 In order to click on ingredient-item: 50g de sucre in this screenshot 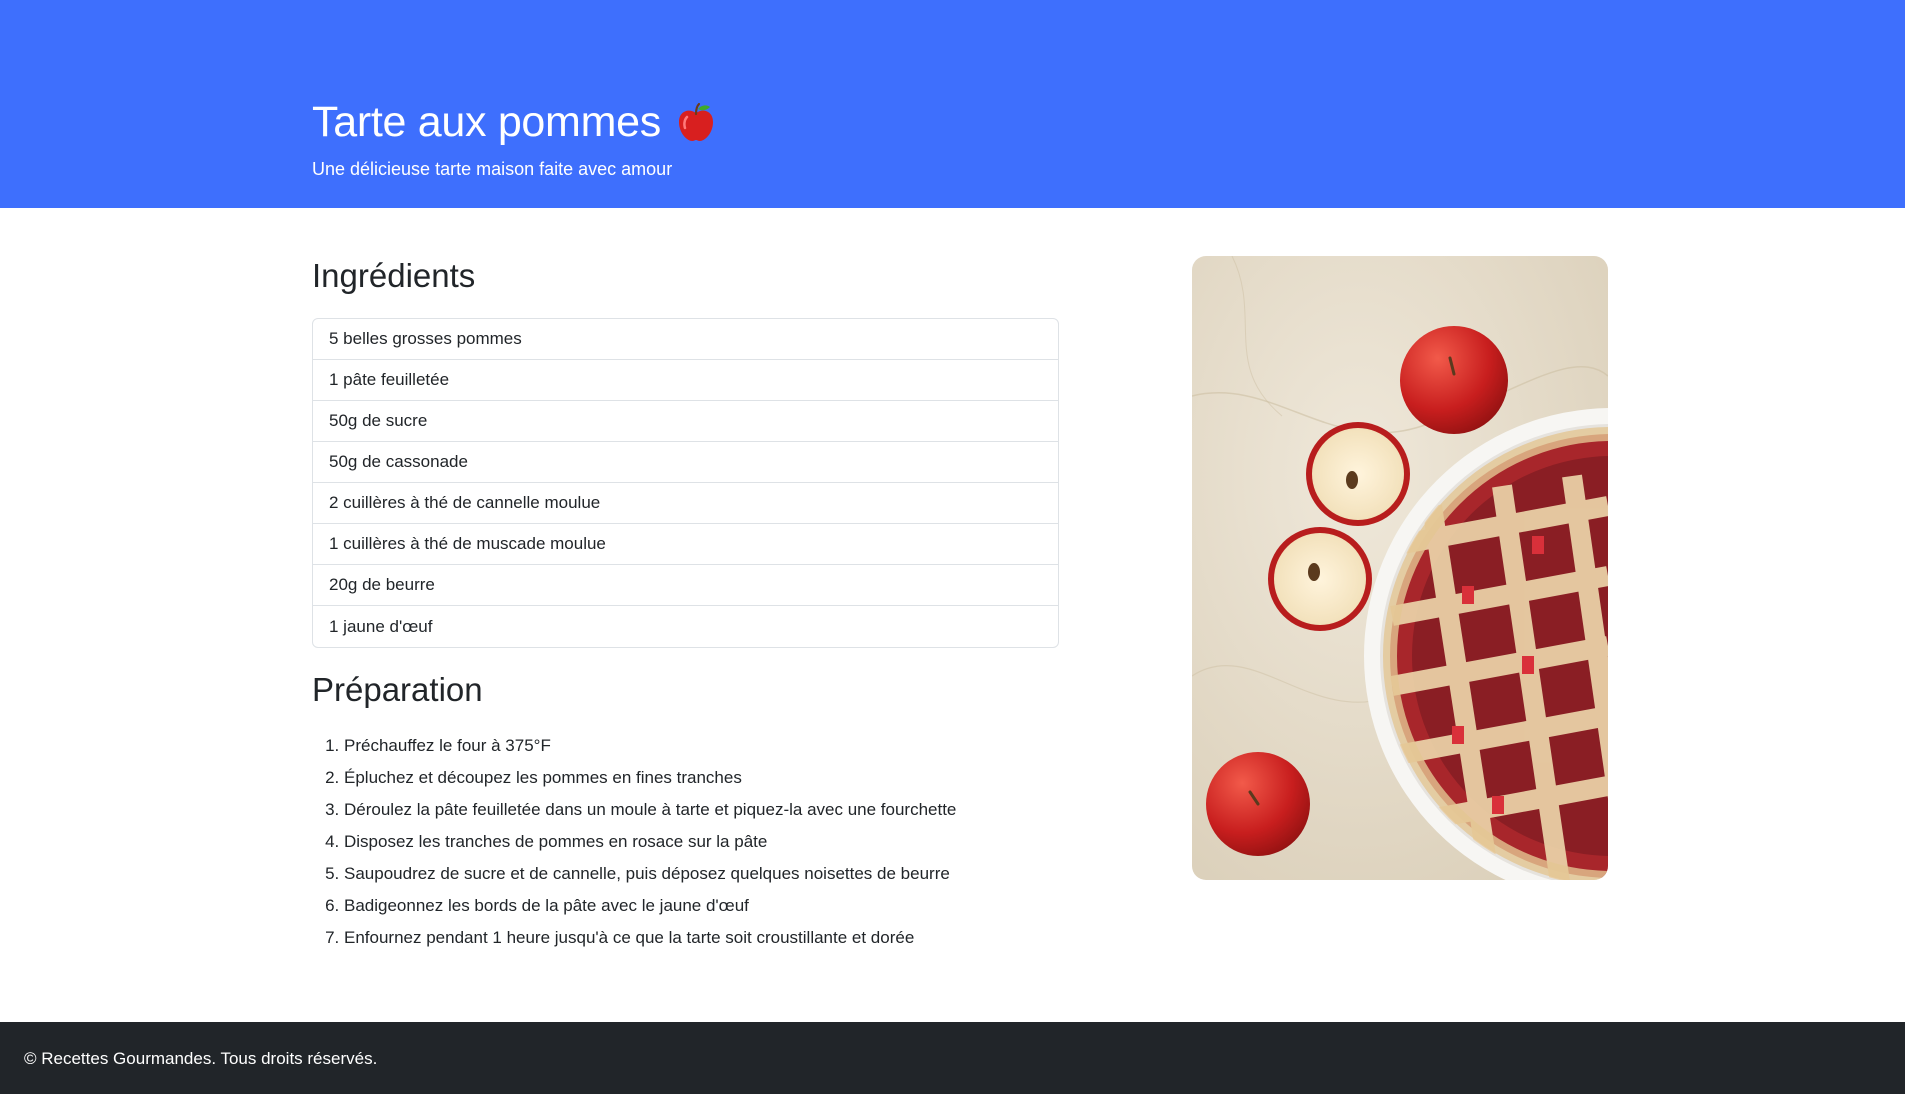, I will do `click(685, 421)`.